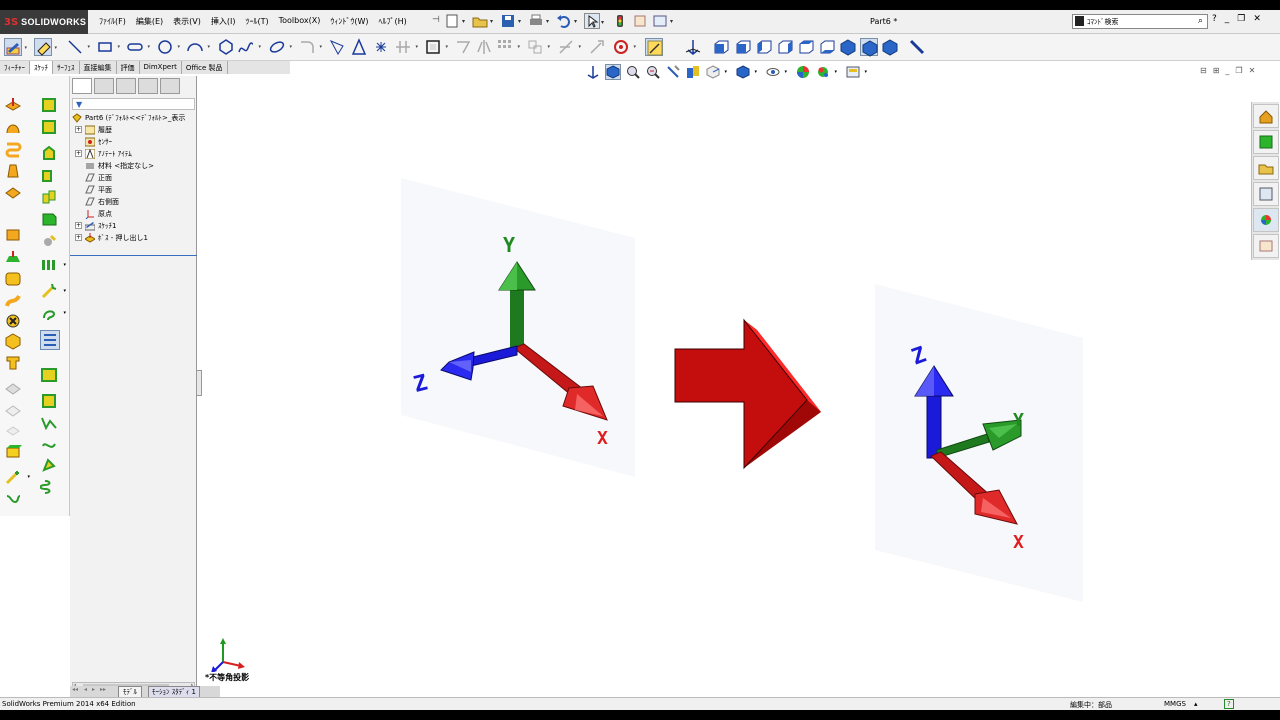 The height and width of the screenshot is (720, 1280). I want to click on quick-snaps-icon: ▾, so click(624, 47).